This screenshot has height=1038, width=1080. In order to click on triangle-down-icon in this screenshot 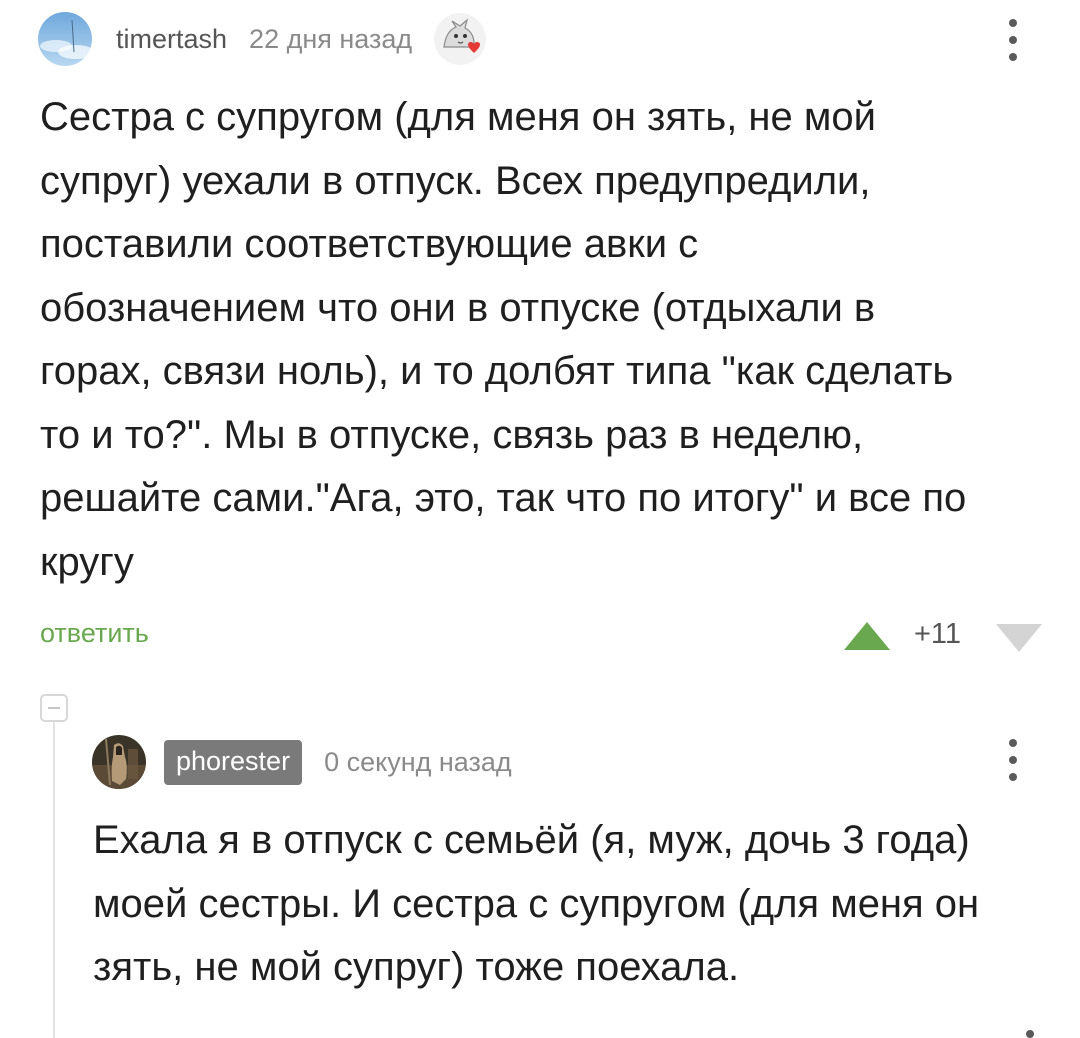, I will do `click(1019, 638)`.